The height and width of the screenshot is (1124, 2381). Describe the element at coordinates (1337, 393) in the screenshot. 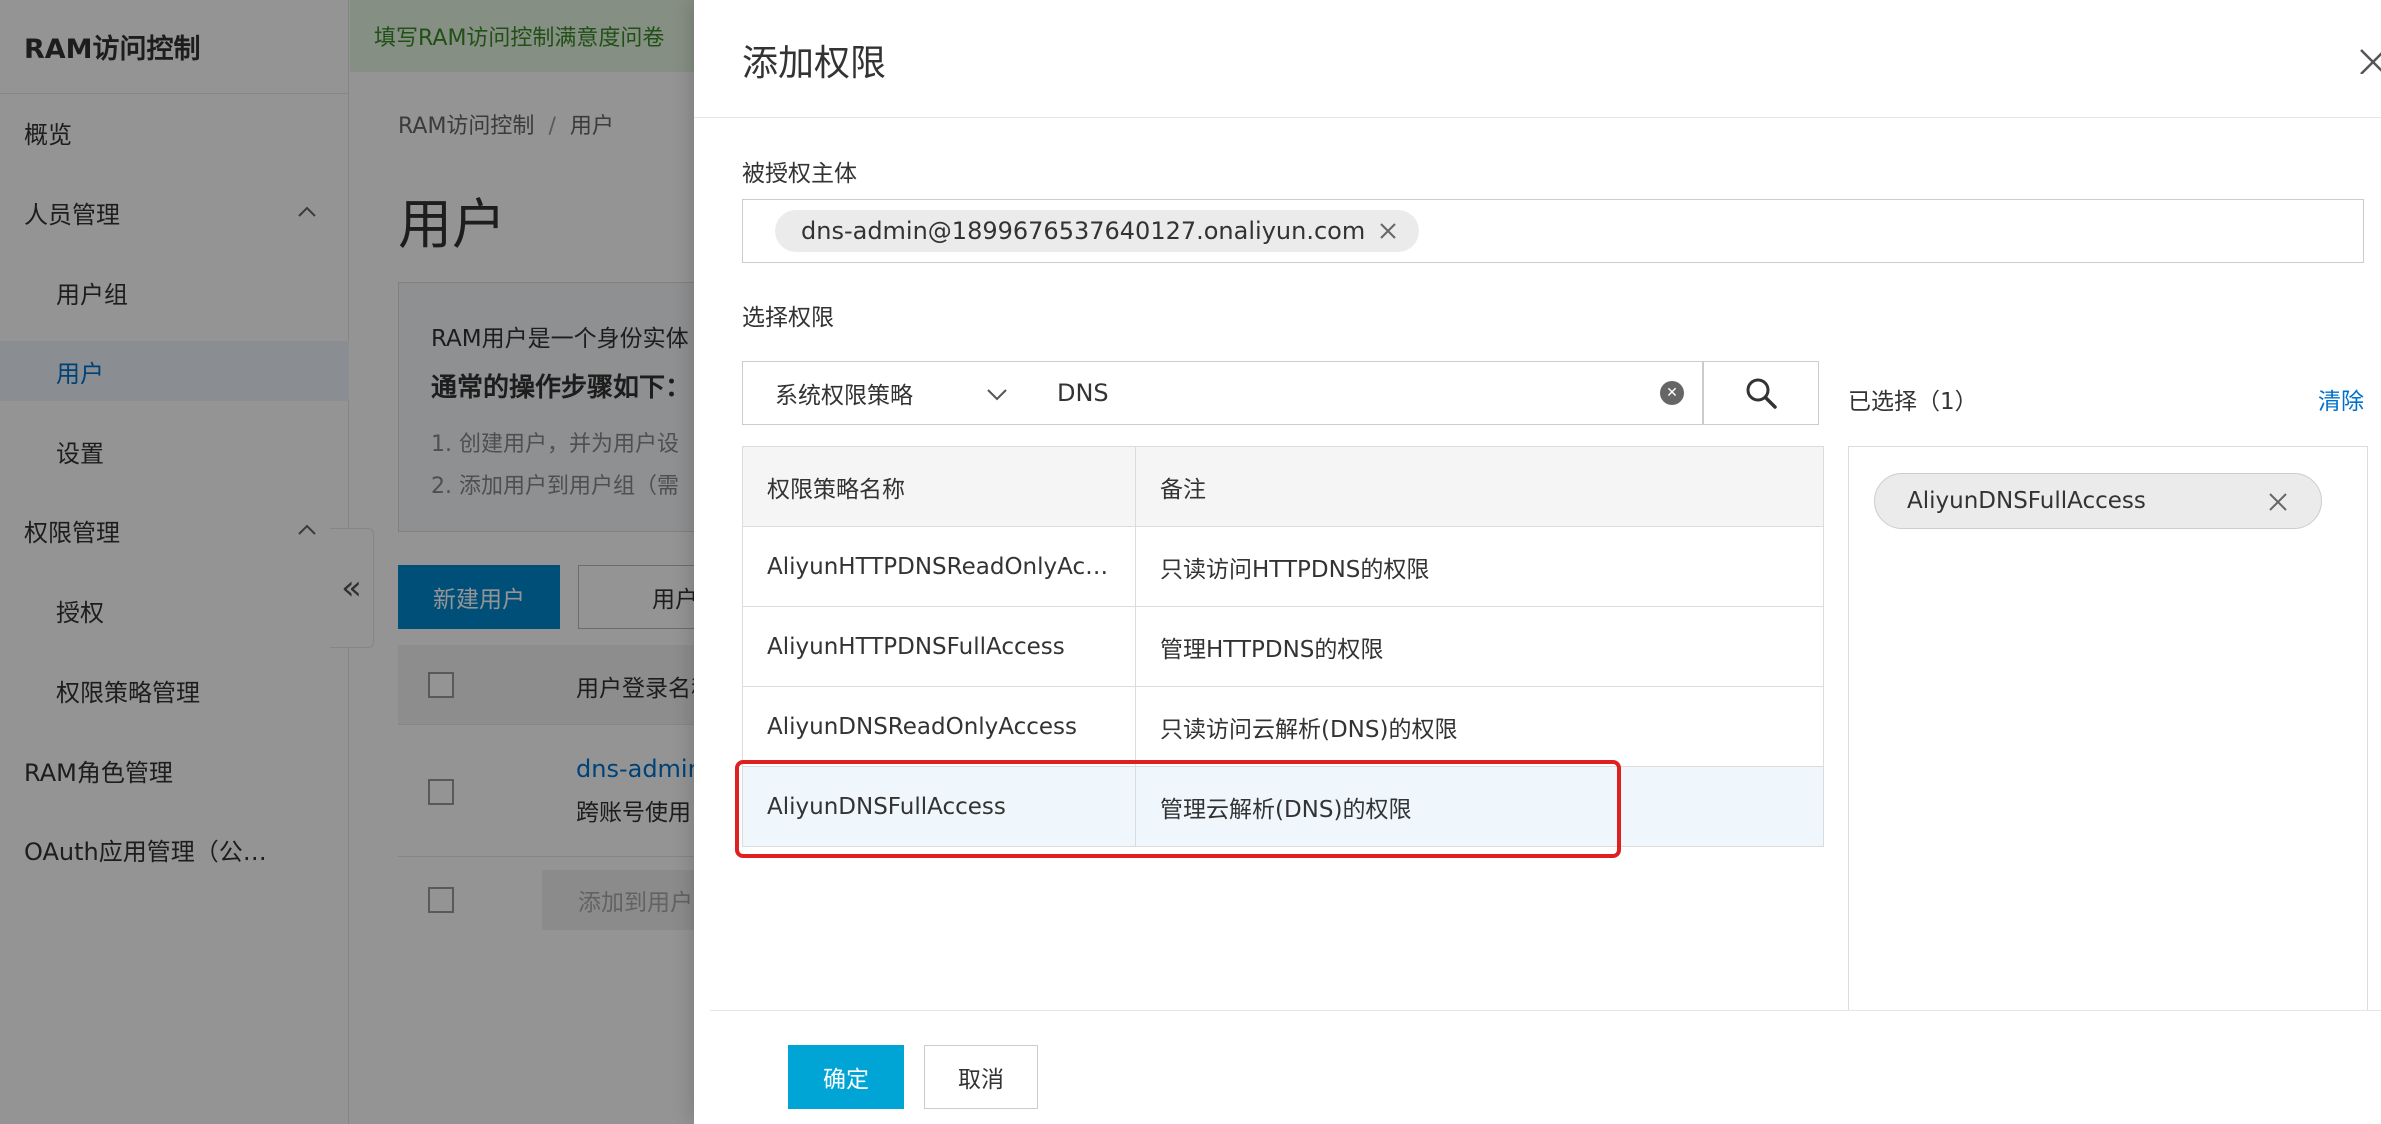

I see `search-input` at that location.